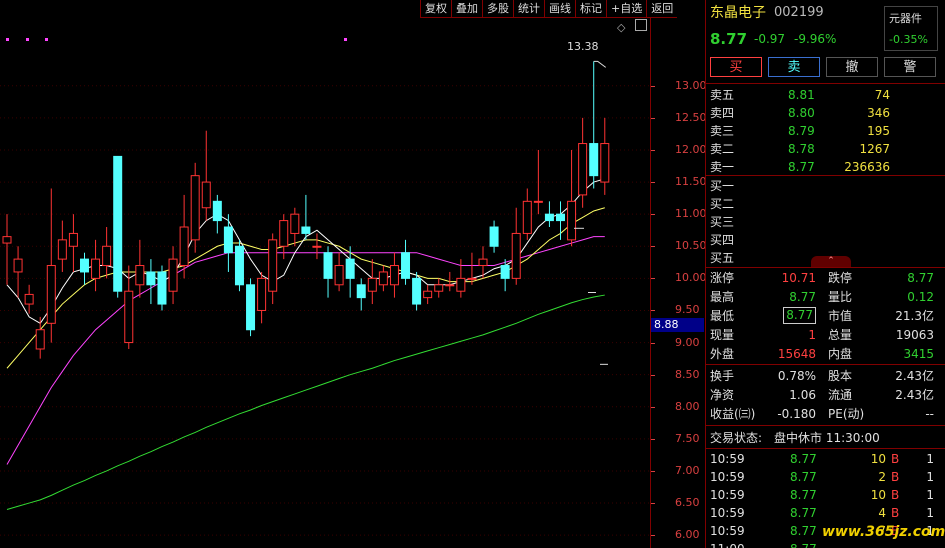  Describe the element at coordinates (914, 335) in the screenshot. I see `stat-value: 19063` at that location.